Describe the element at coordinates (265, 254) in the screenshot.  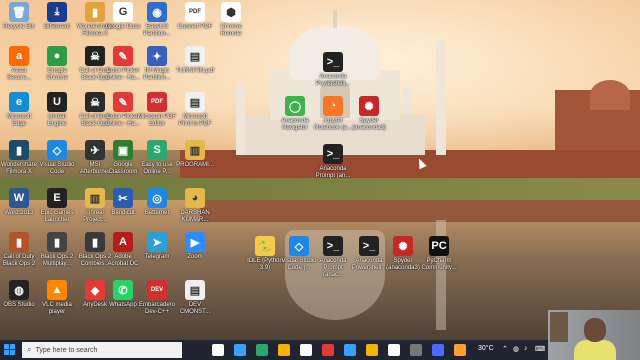
I see `desktop-shortcut: 🐍 IDLE (Python 3.9)` at that location.